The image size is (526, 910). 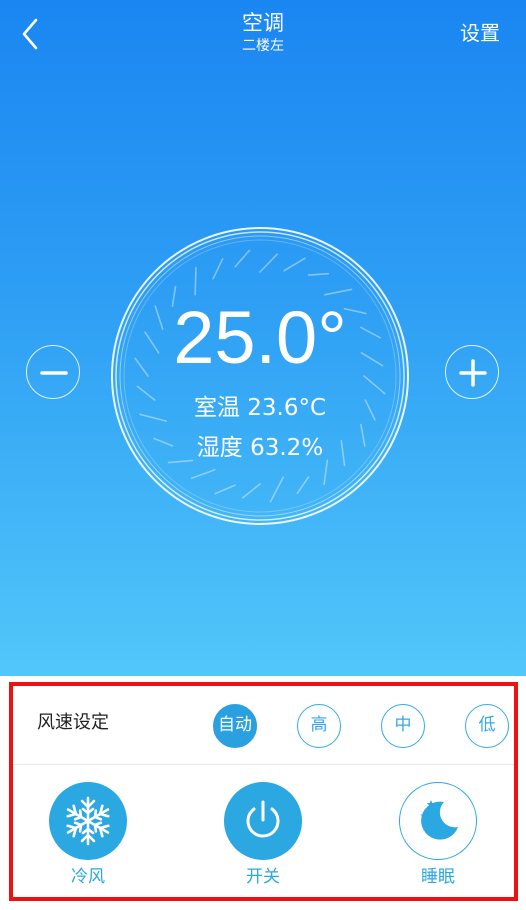 What do you see at coordinates (263, 764) in the screenshot?
I see `panel-divider` at bounding box center [263, 764].